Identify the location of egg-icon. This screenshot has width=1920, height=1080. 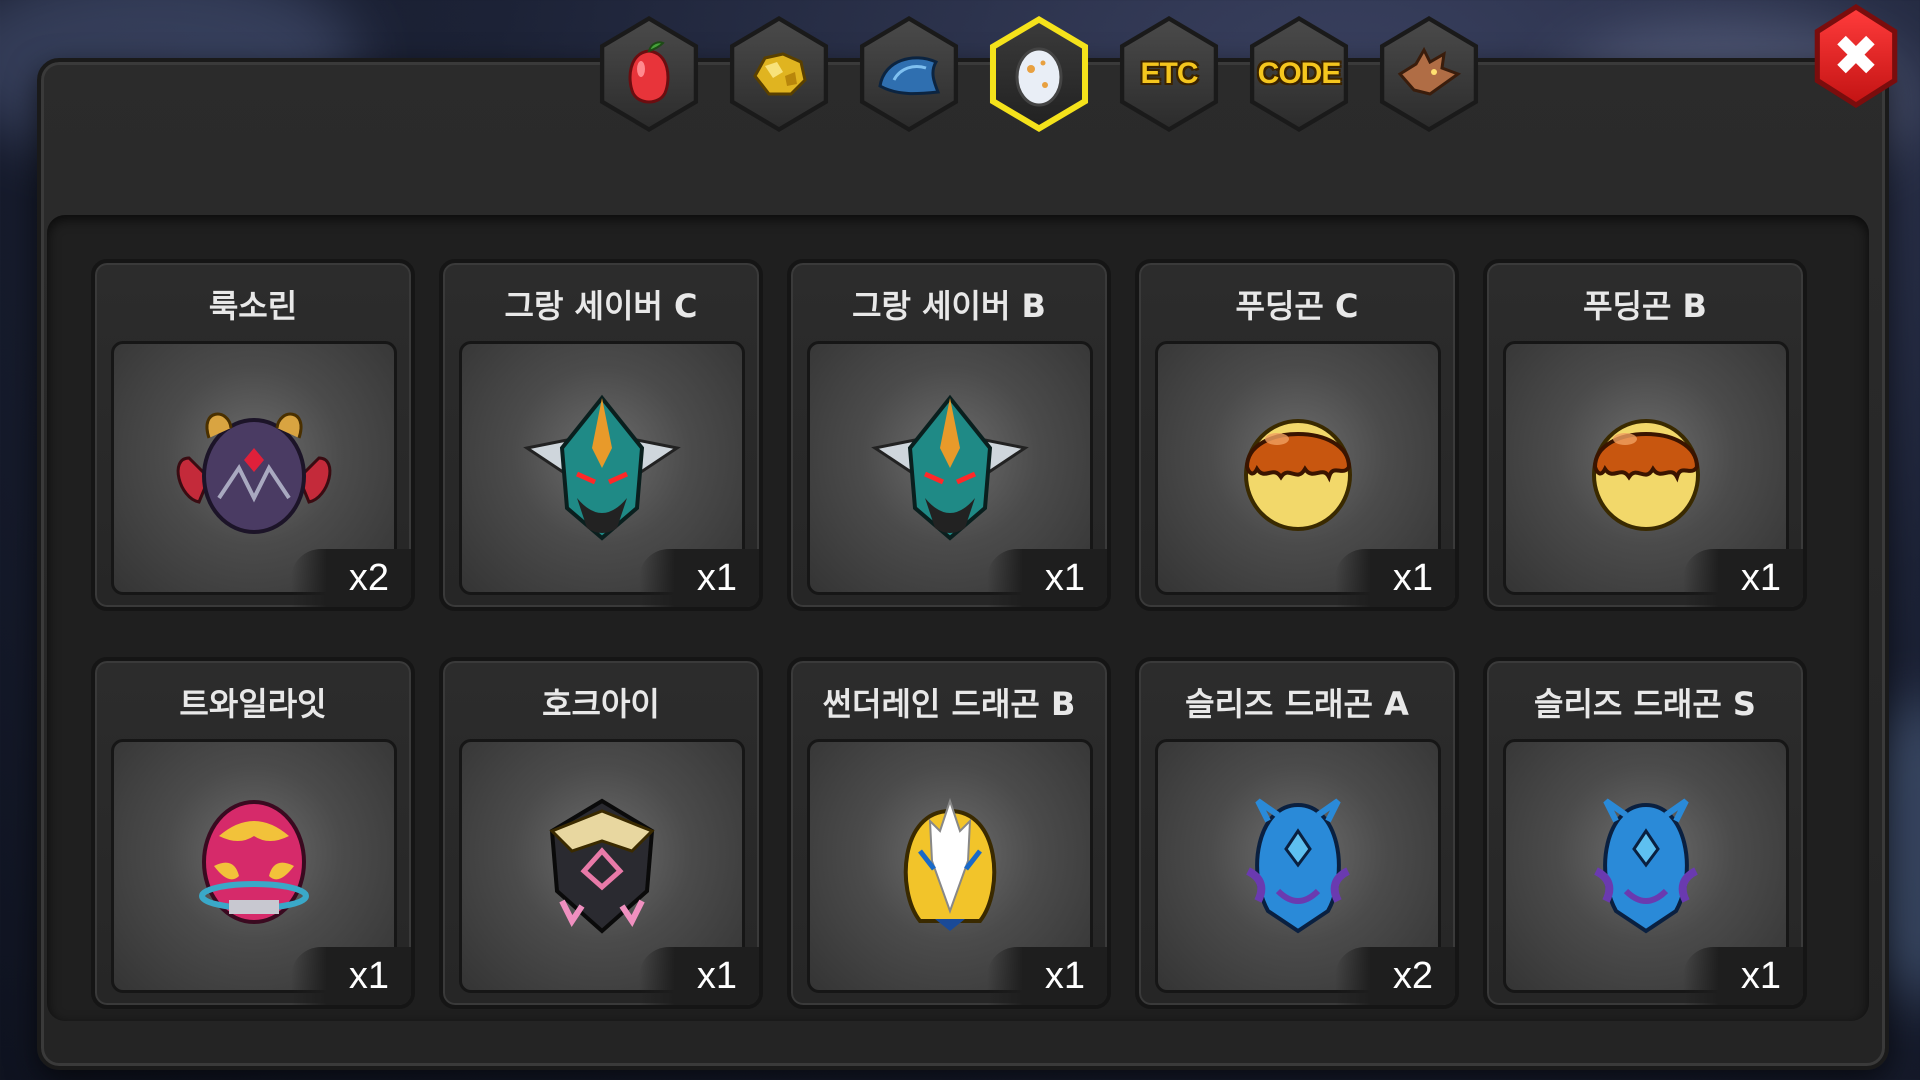
(1039, 77).